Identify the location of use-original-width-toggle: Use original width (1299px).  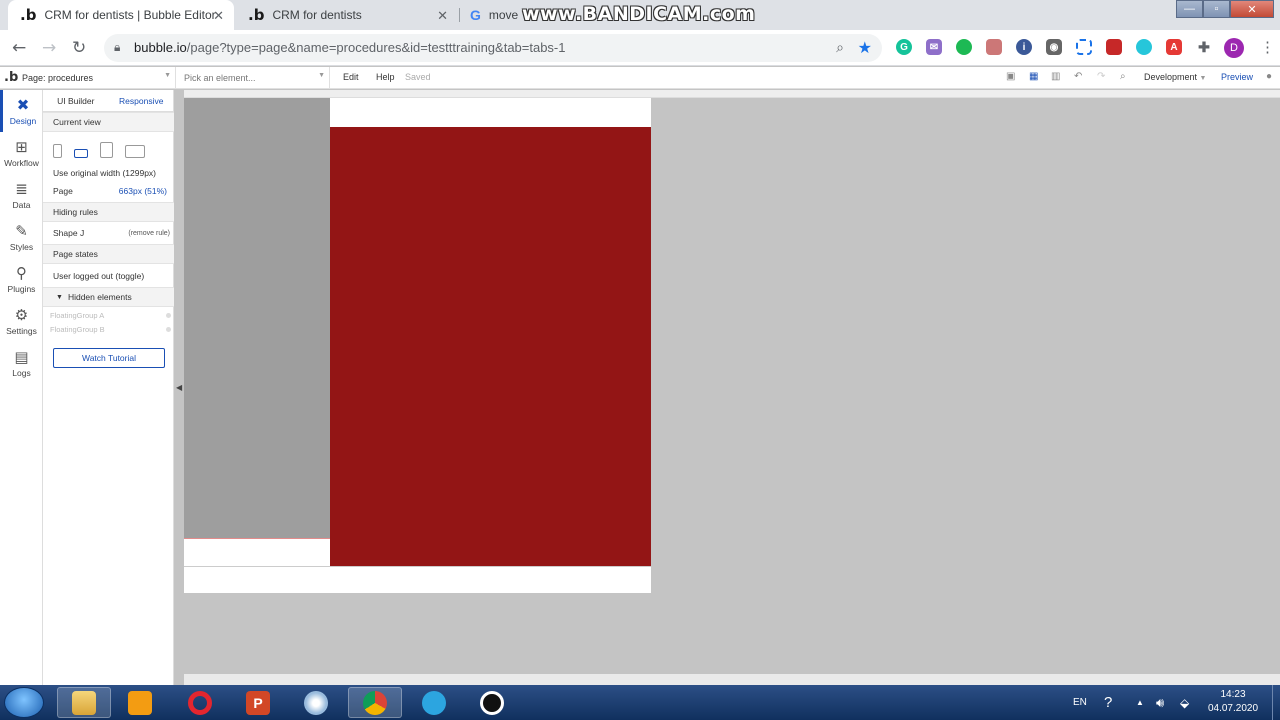
(108, 173).